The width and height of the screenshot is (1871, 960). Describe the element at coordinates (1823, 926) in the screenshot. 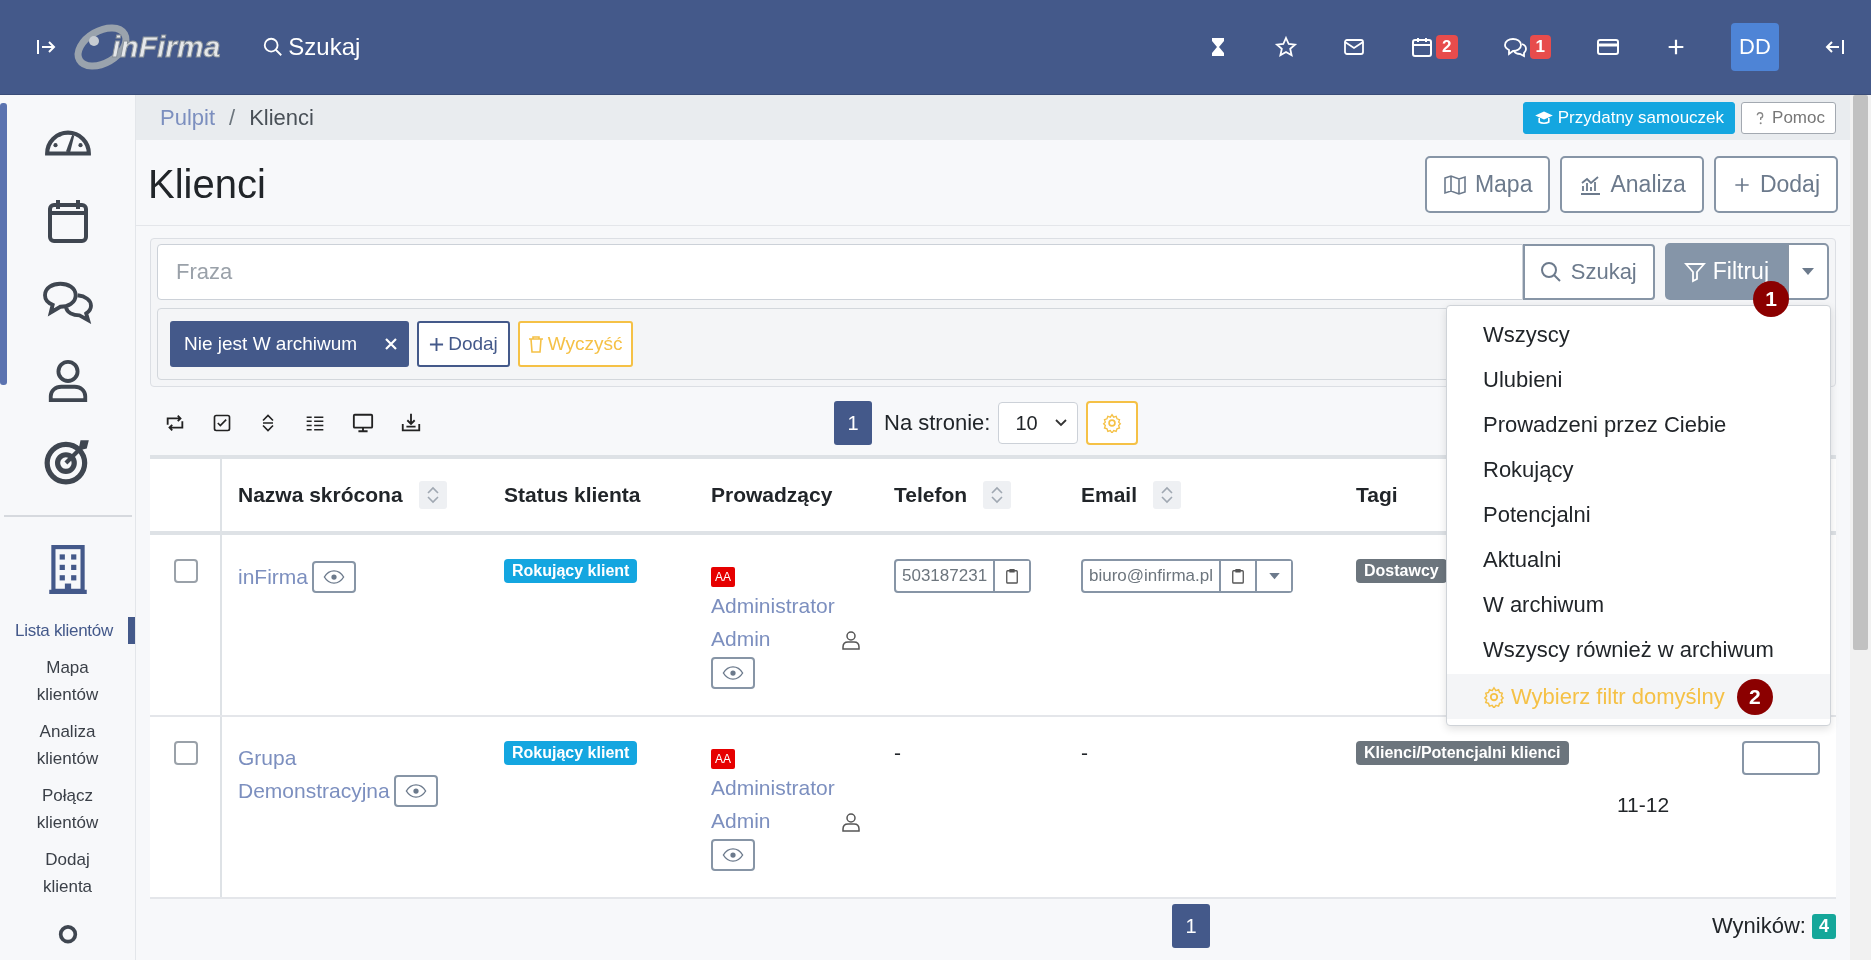

I see `results-count: 4` at that location.